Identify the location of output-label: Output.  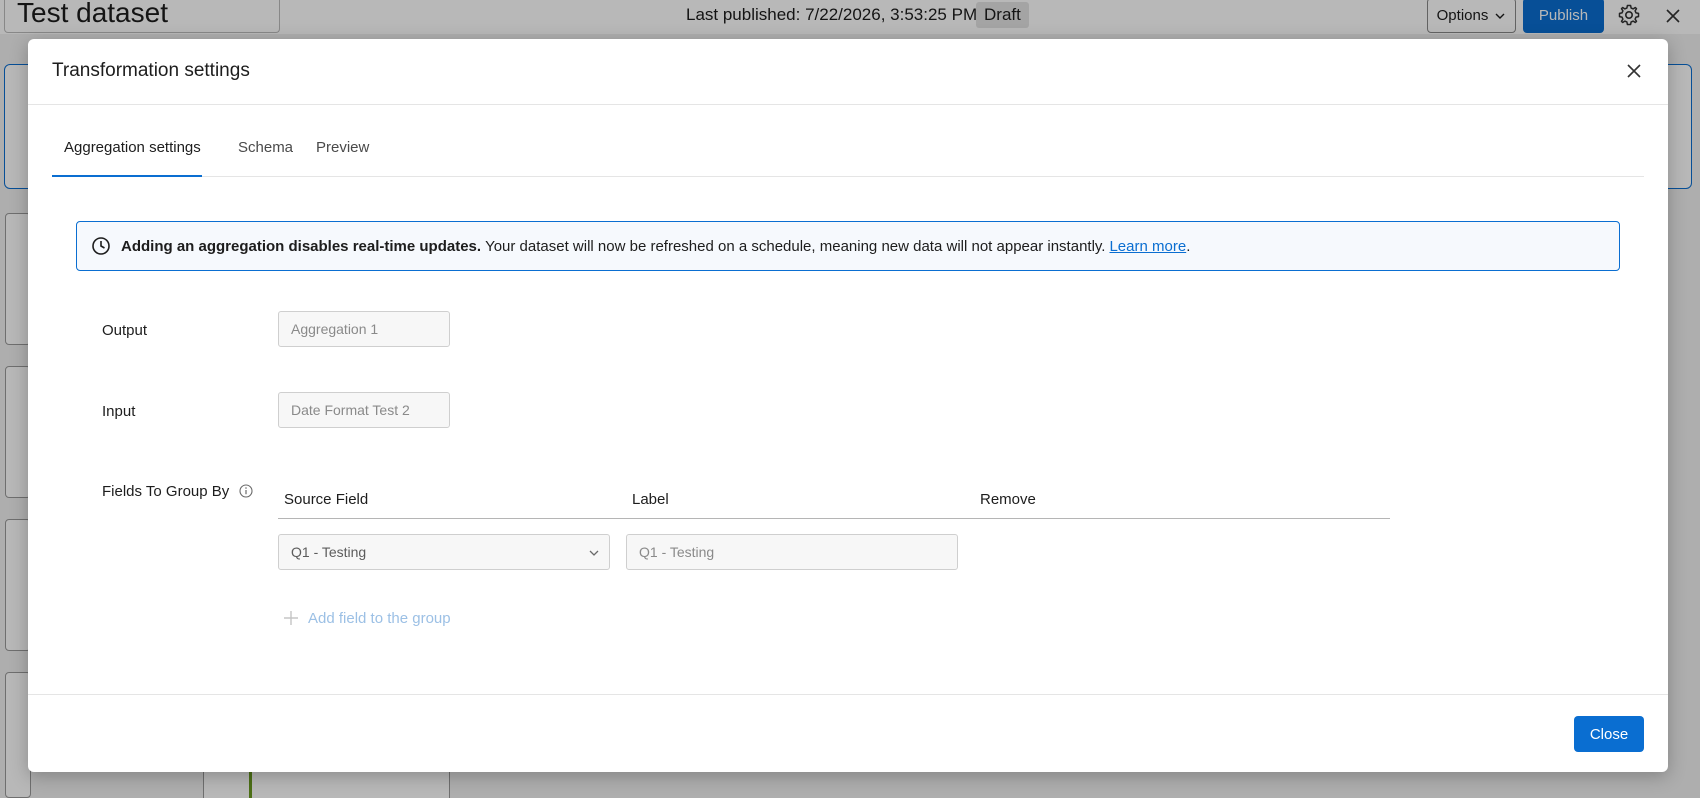
(125, 330).